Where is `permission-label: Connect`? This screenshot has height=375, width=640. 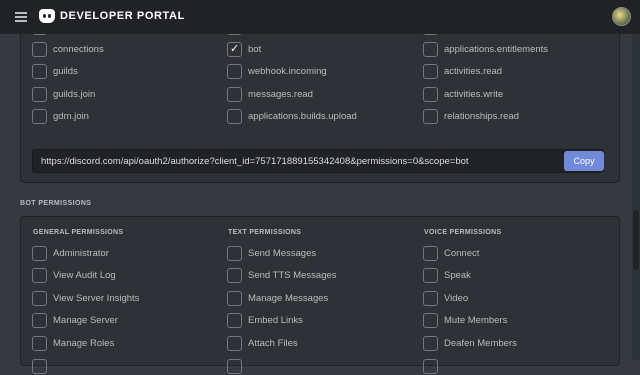
permission-label: Connect is located at coordinates (462, 253).